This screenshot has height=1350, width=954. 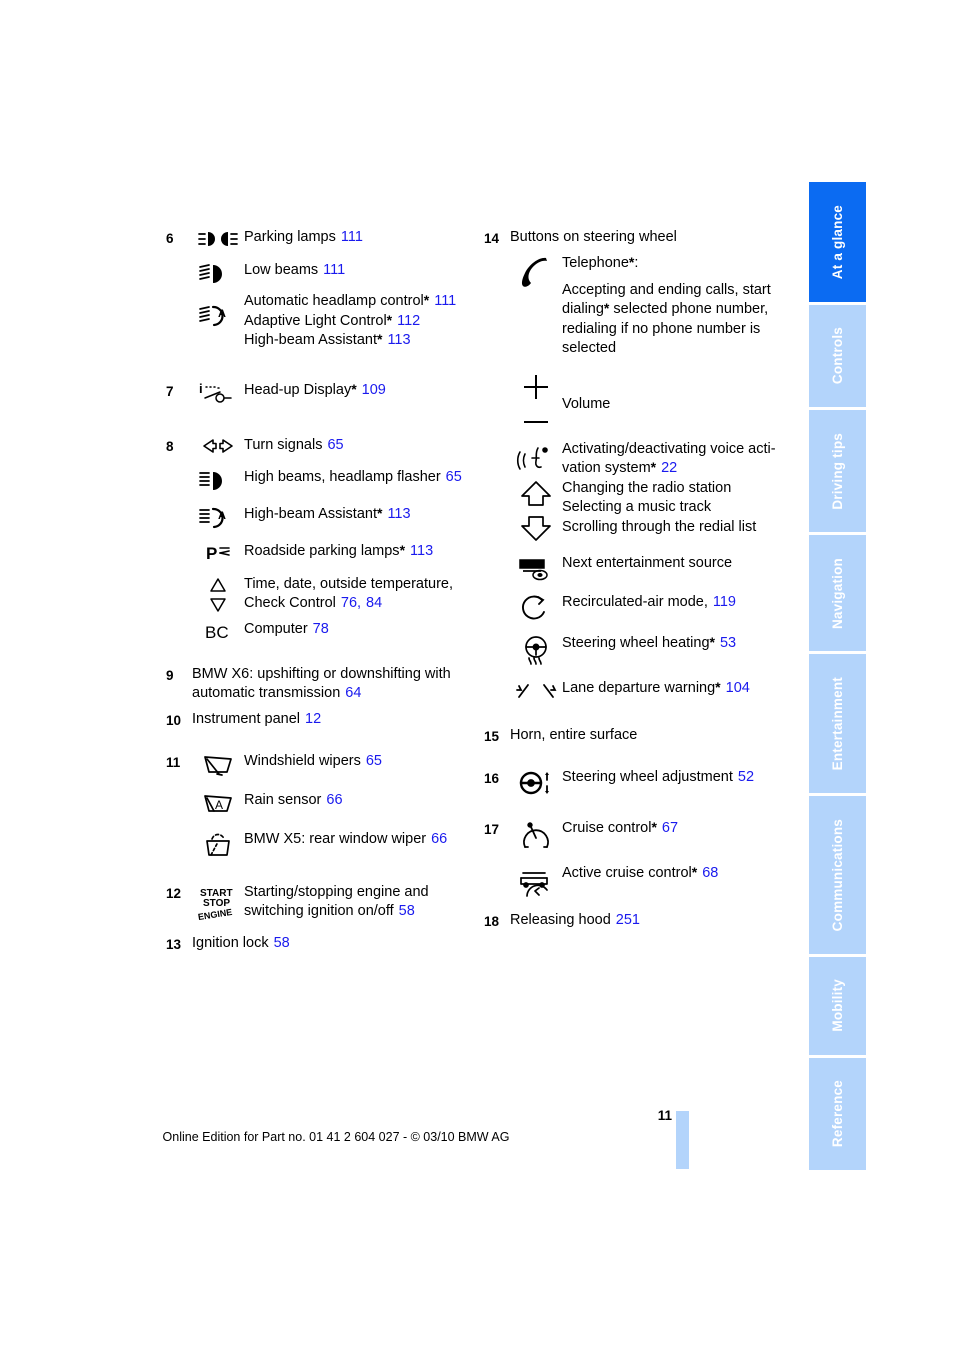 I want to click on entry-10: 10 Instrument panel 12, so click(x=316, y=720).